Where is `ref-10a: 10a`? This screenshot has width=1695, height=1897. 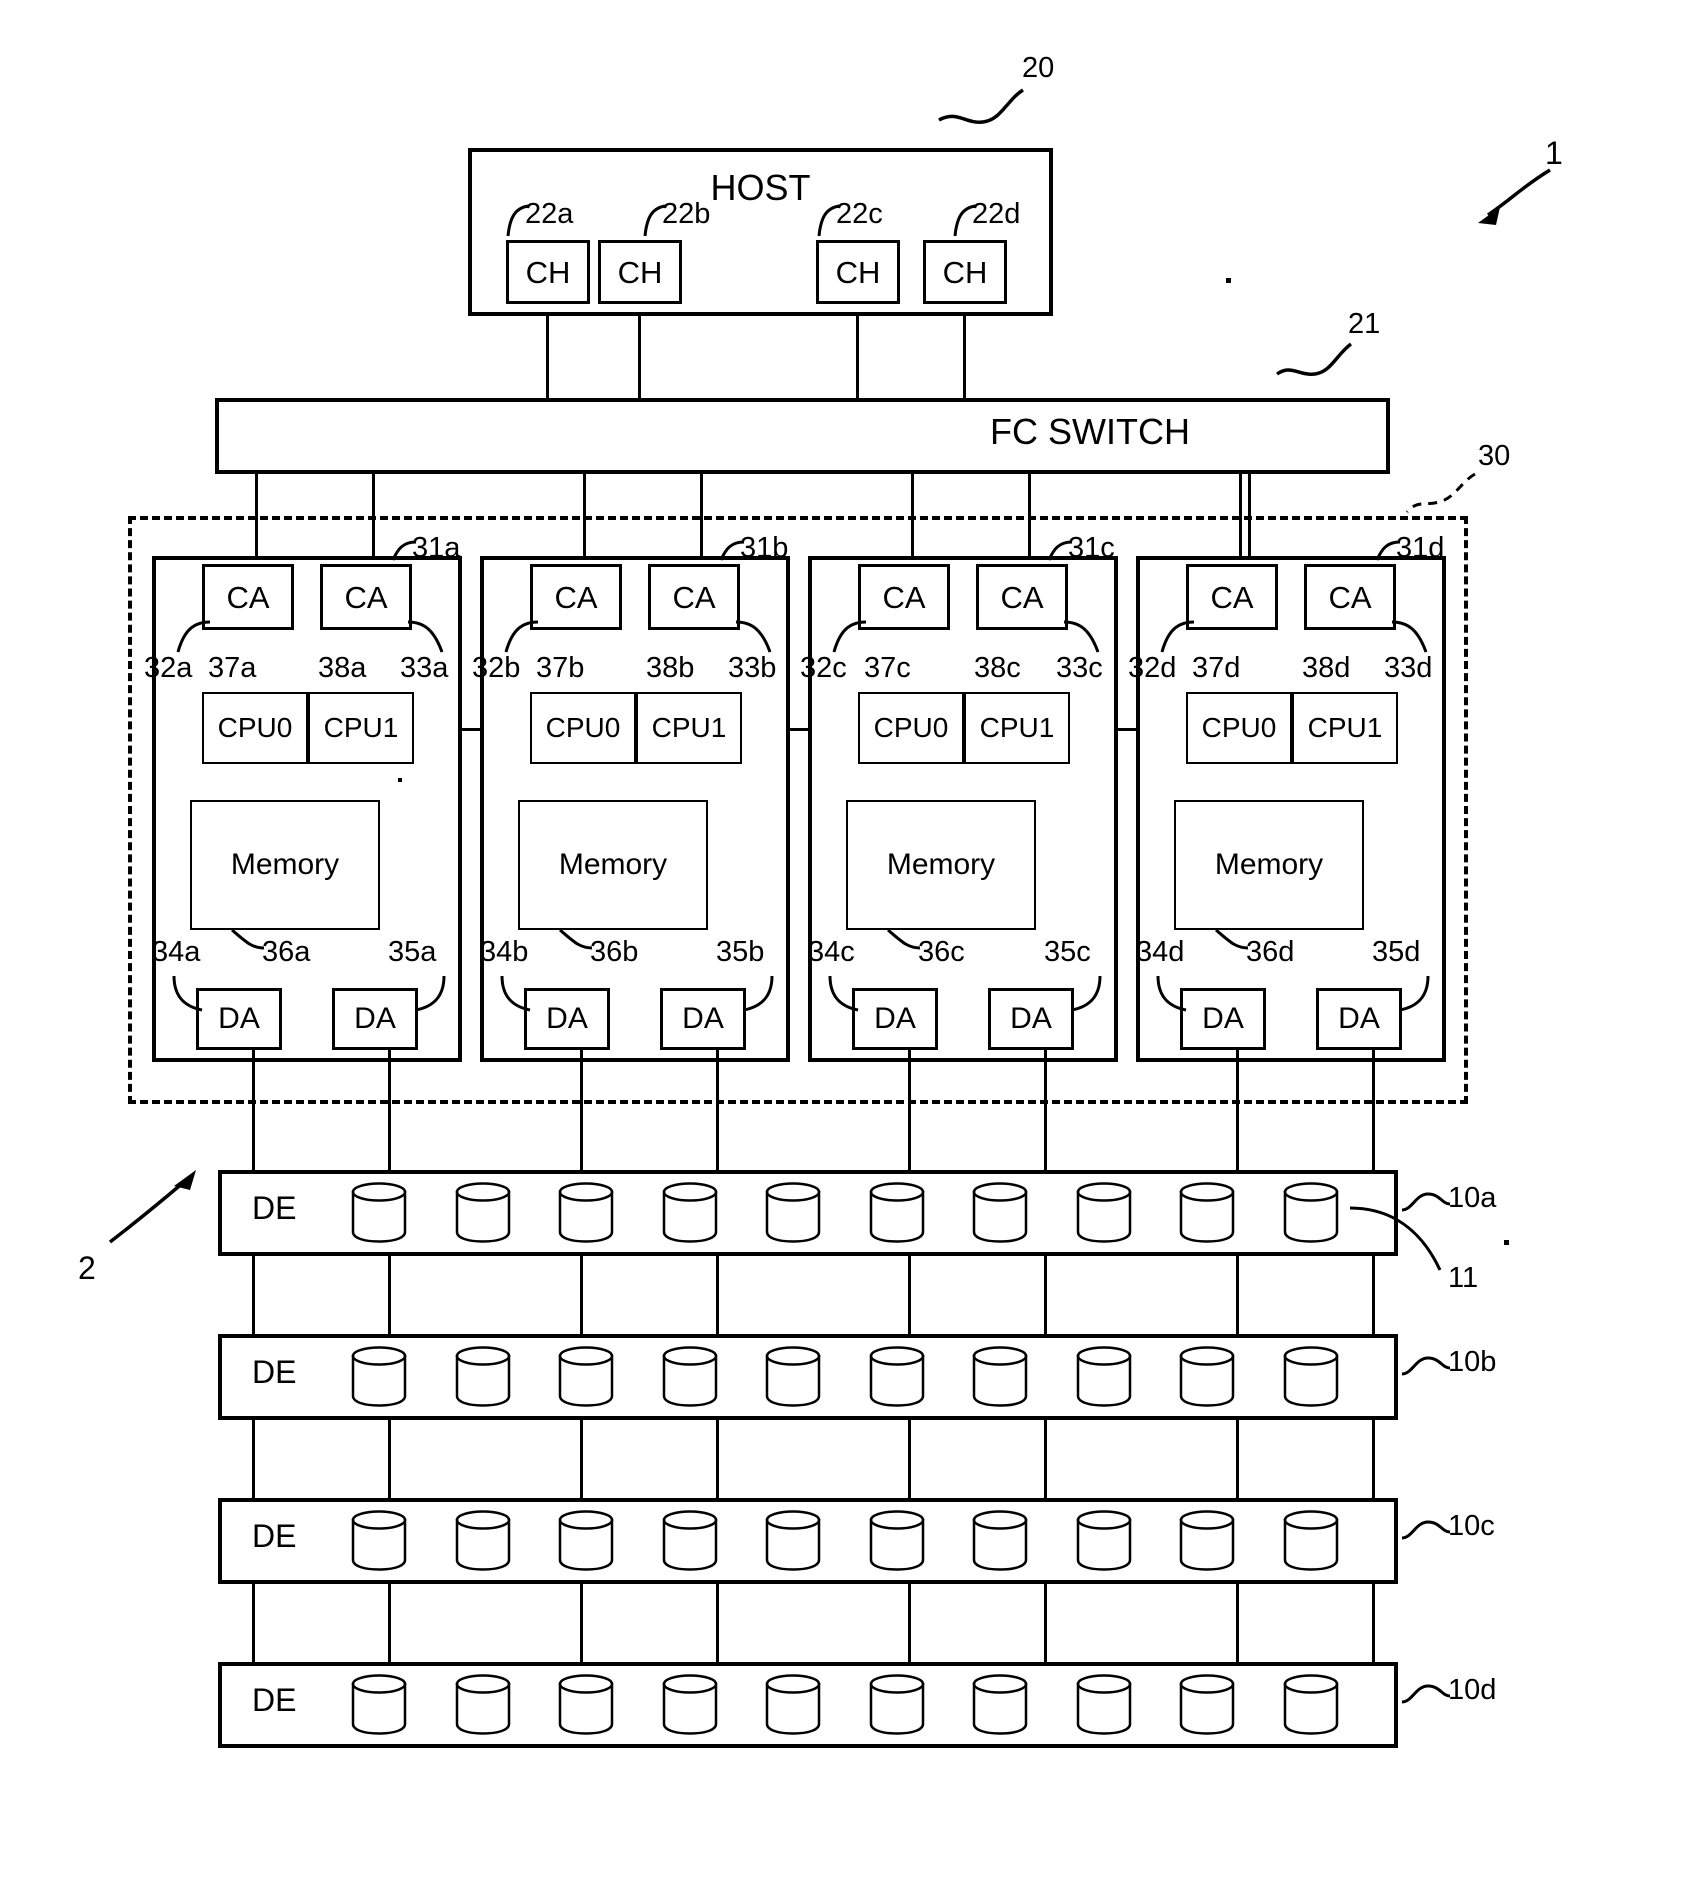 ref-10a: 10a is located at coordinates (1472, 1198).